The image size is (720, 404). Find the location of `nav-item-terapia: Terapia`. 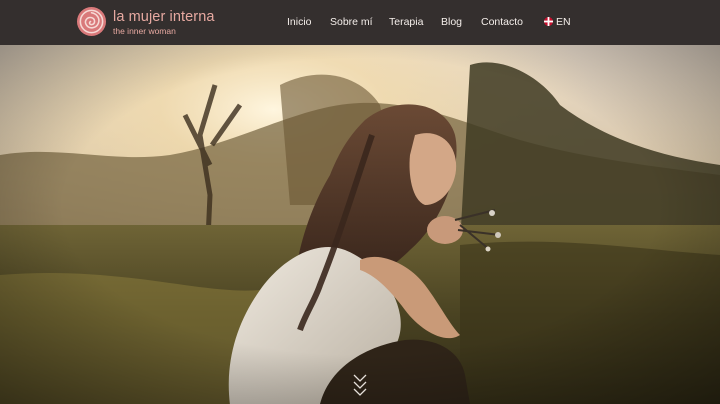

nav-item-terapia: Terapia is located at coordinates (406, 22).